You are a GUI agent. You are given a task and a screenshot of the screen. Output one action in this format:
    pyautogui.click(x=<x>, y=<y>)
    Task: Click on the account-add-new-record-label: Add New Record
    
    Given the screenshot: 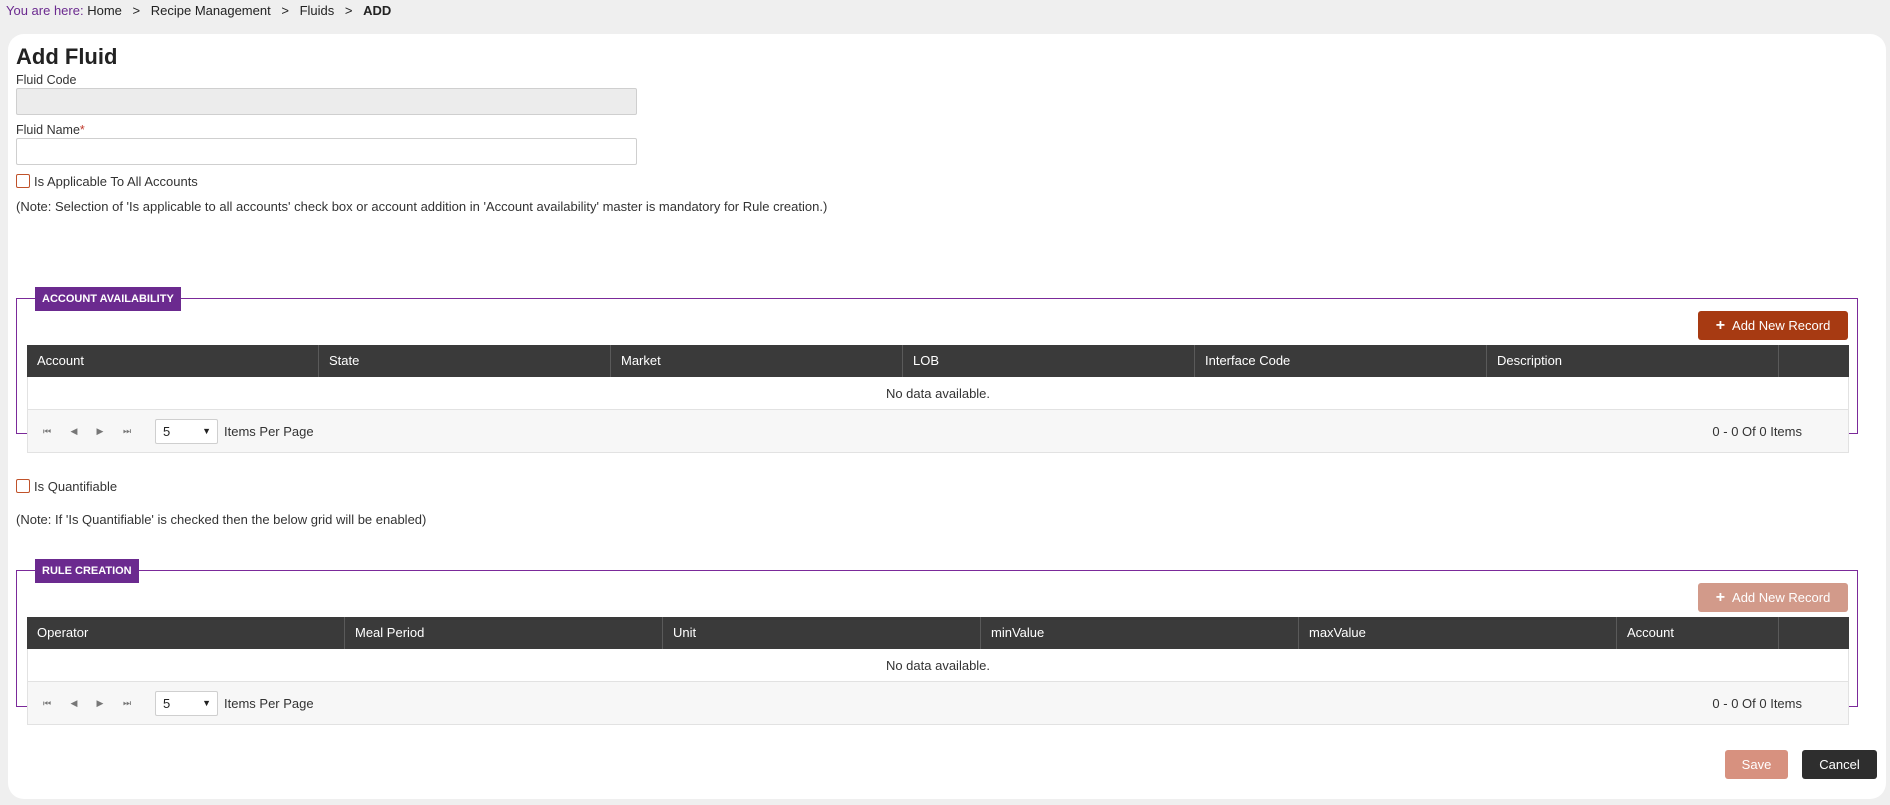 What is the action you would take?
    pyautogui.click(x=1781, y=325)
    